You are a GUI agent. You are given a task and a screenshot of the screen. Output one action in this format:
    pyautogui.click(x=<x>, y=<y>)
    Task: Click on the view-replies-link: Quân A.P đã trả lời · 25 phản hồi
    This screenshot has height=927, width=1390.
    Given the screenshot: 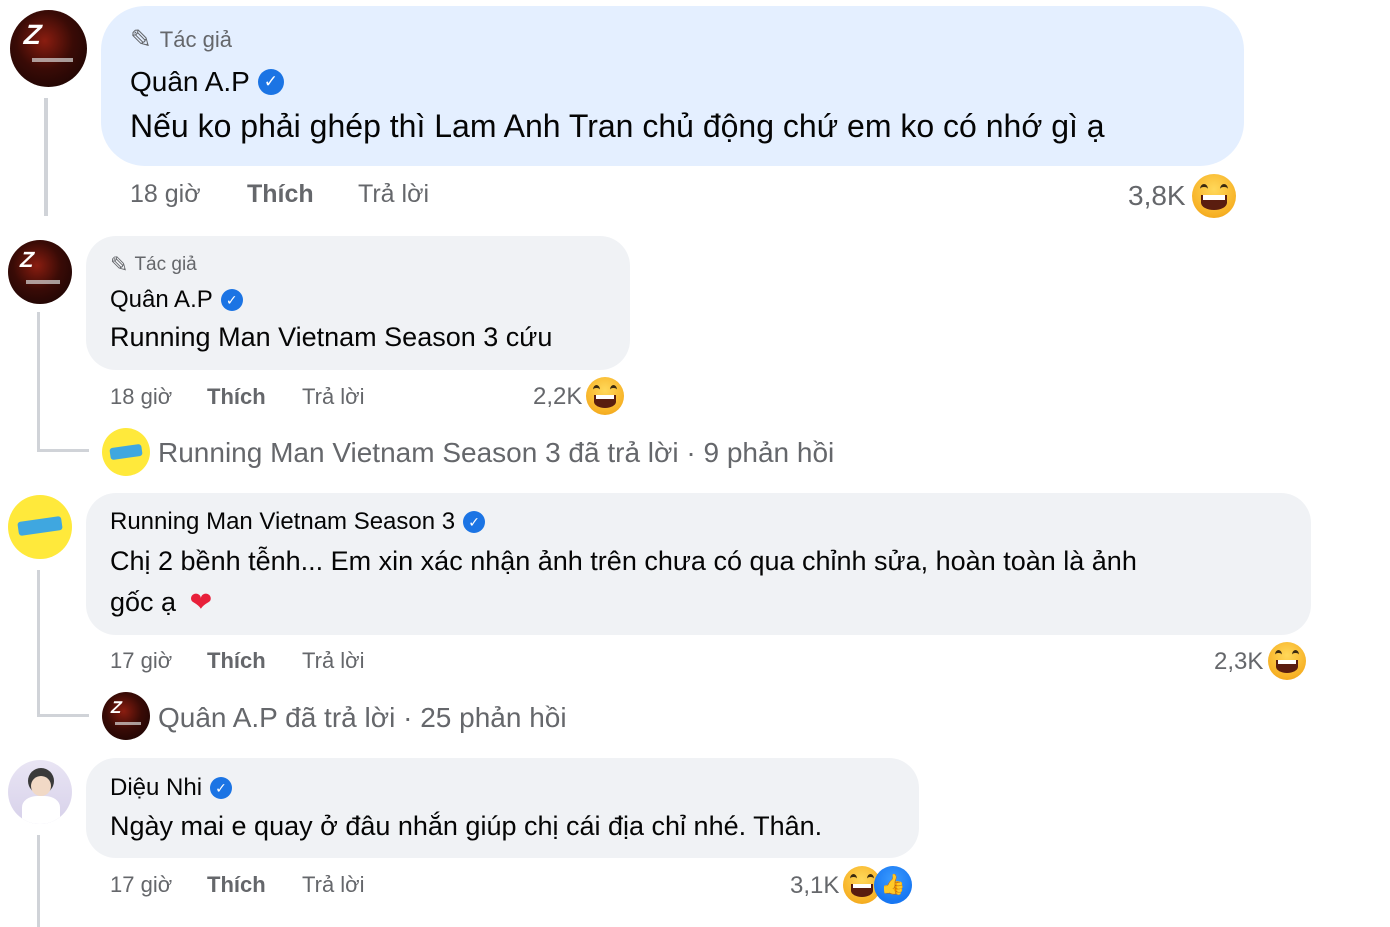 What is the action you would take?
    pyautogui.click(x=362, y=718)
    